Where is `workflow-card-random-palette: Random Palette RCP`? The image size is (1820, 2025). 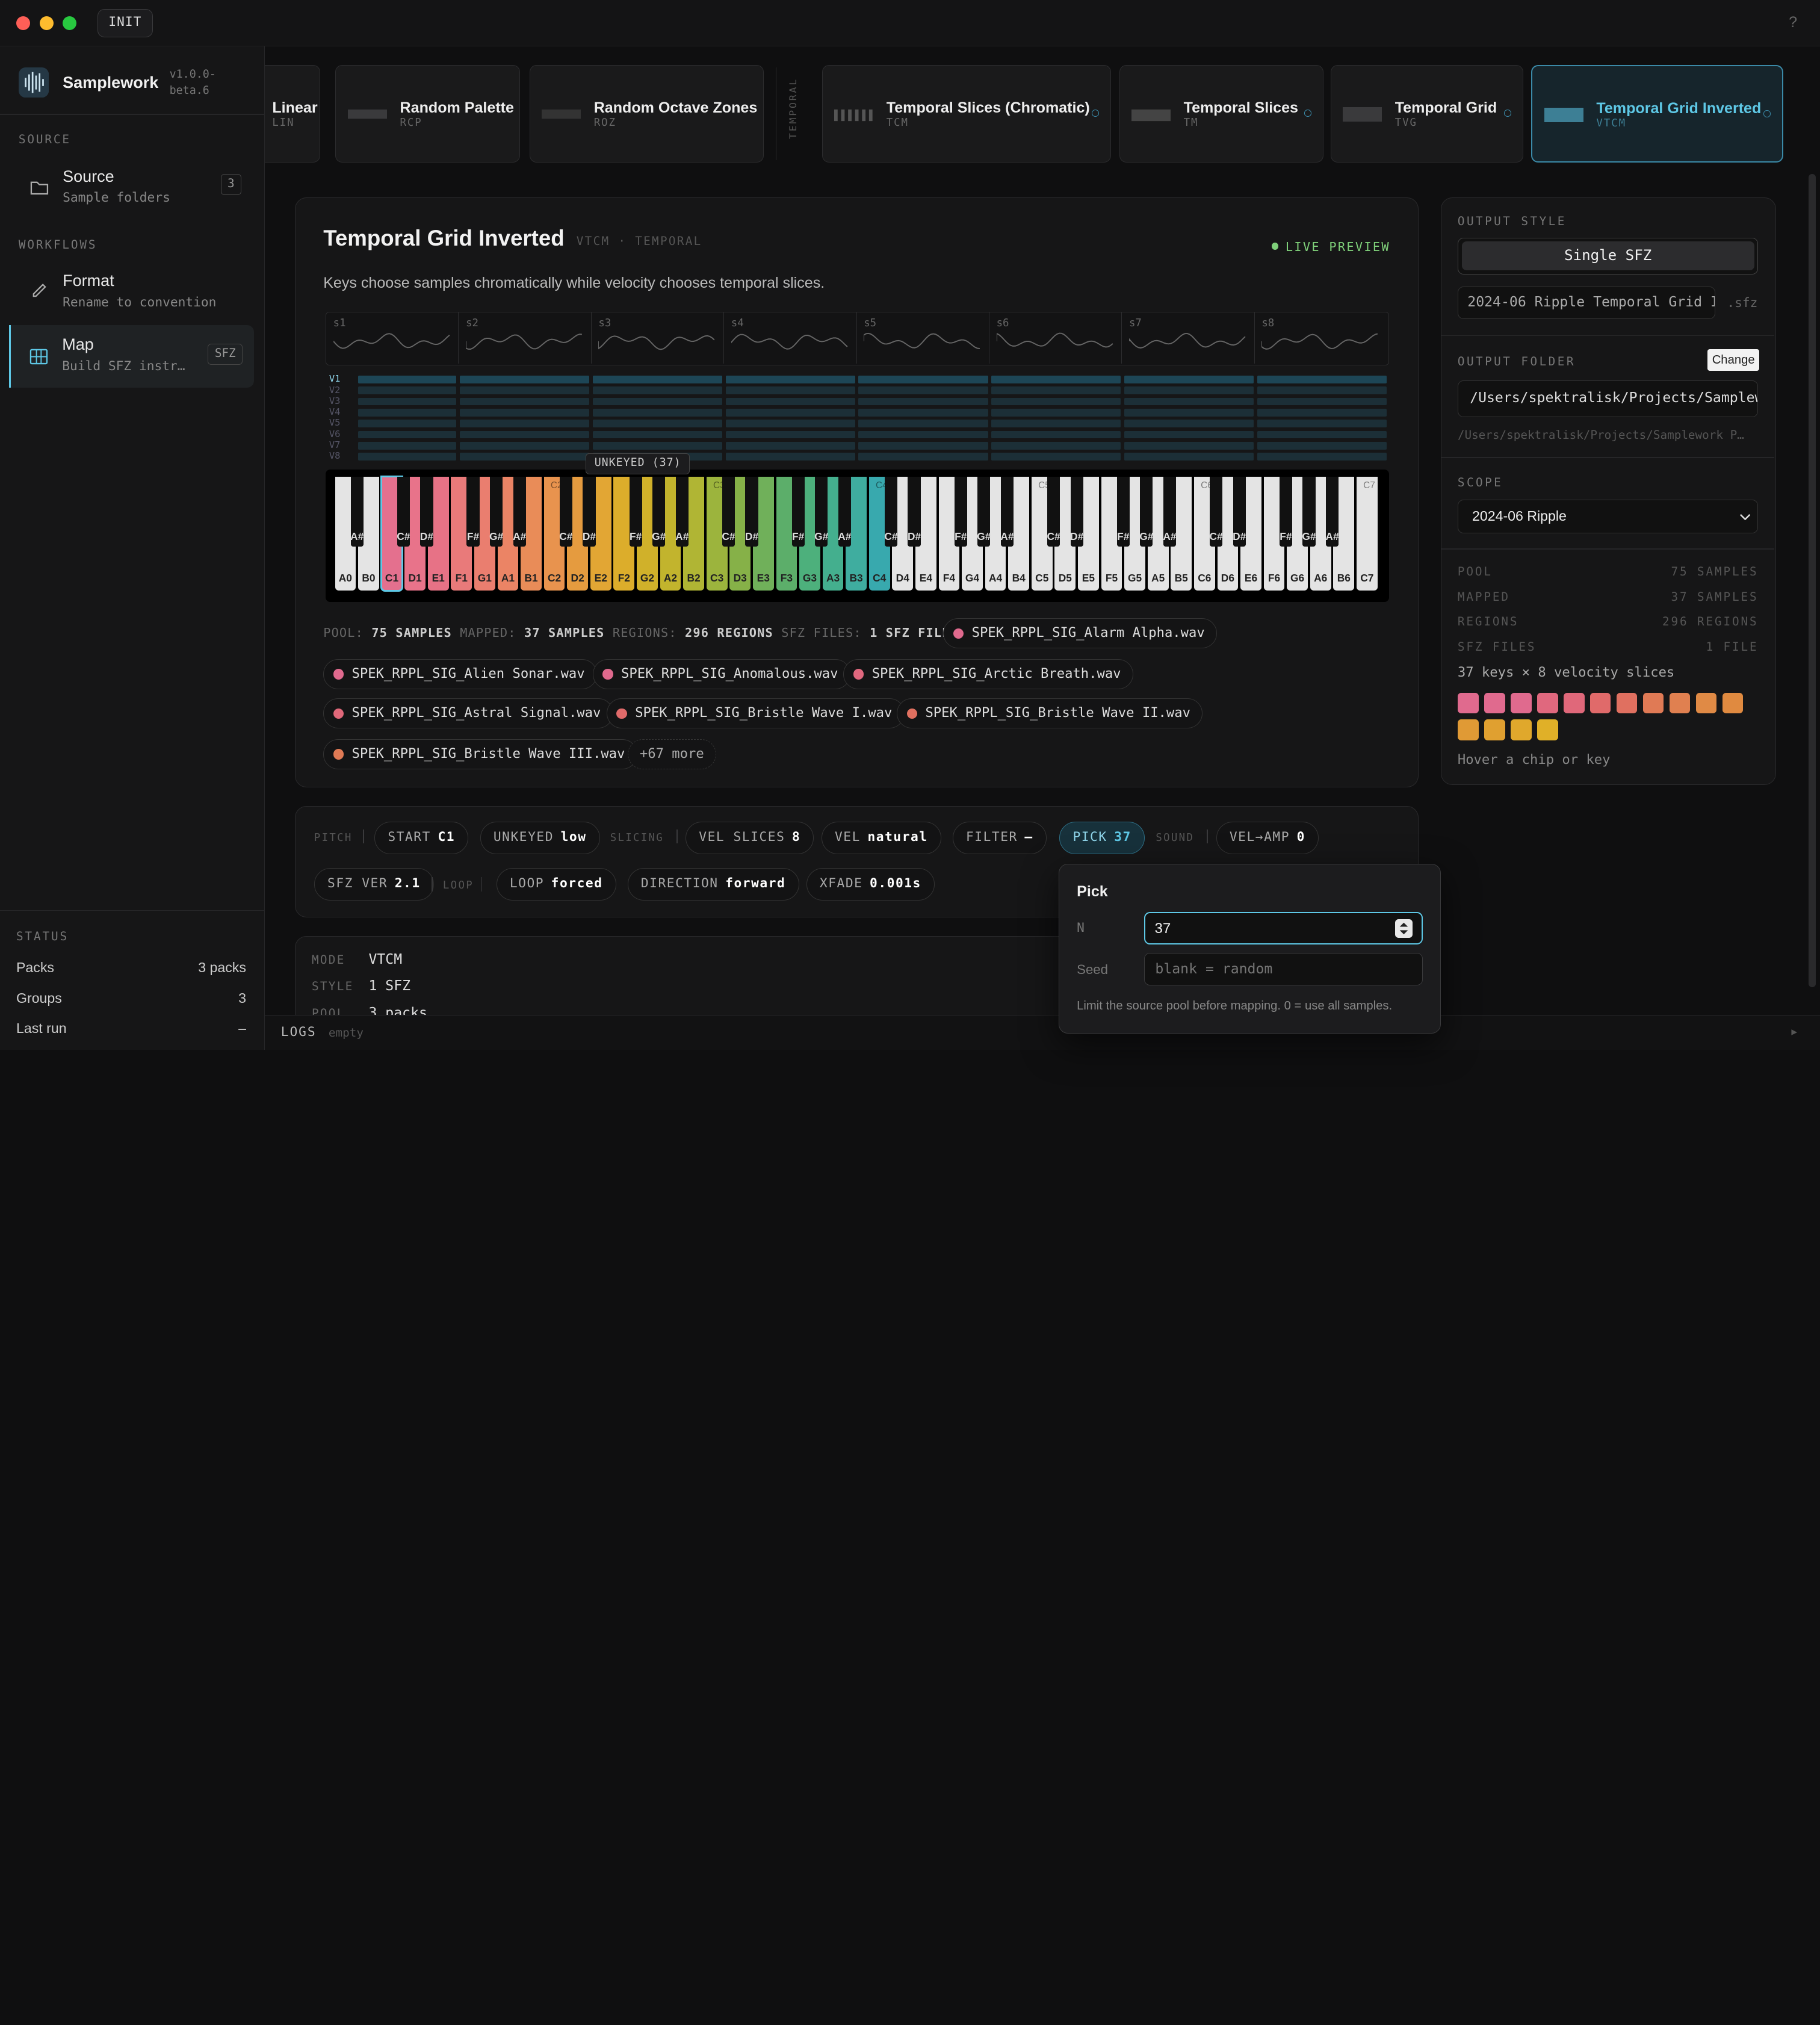
workflow-card-random-palette: Random Palette RCP is located at coordinates (428, 114).